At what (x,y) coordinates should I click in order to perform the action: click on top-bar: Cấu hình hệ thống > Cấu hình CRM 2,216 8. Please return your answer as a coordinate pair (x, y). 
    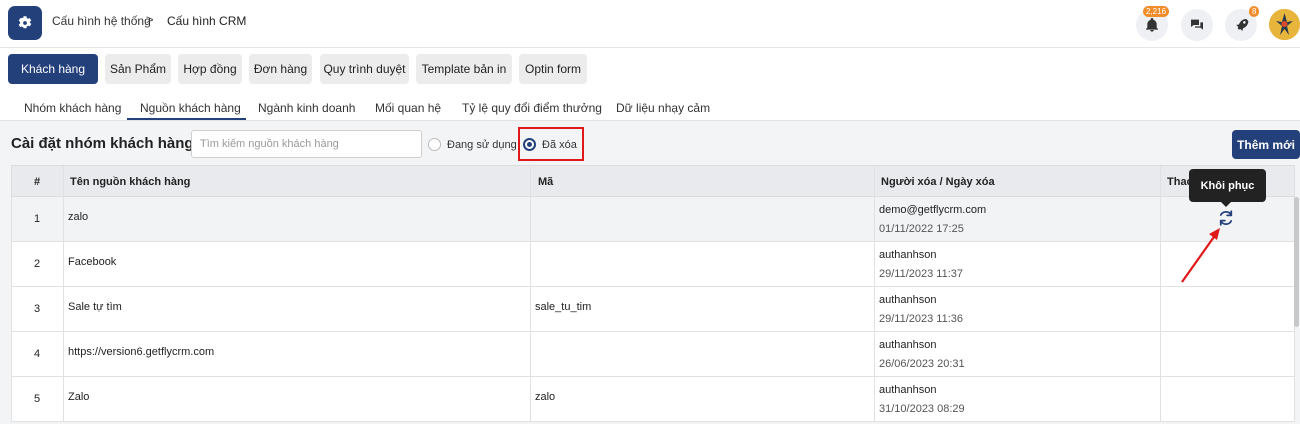
    Looking at the image, I should click on (650, 24).